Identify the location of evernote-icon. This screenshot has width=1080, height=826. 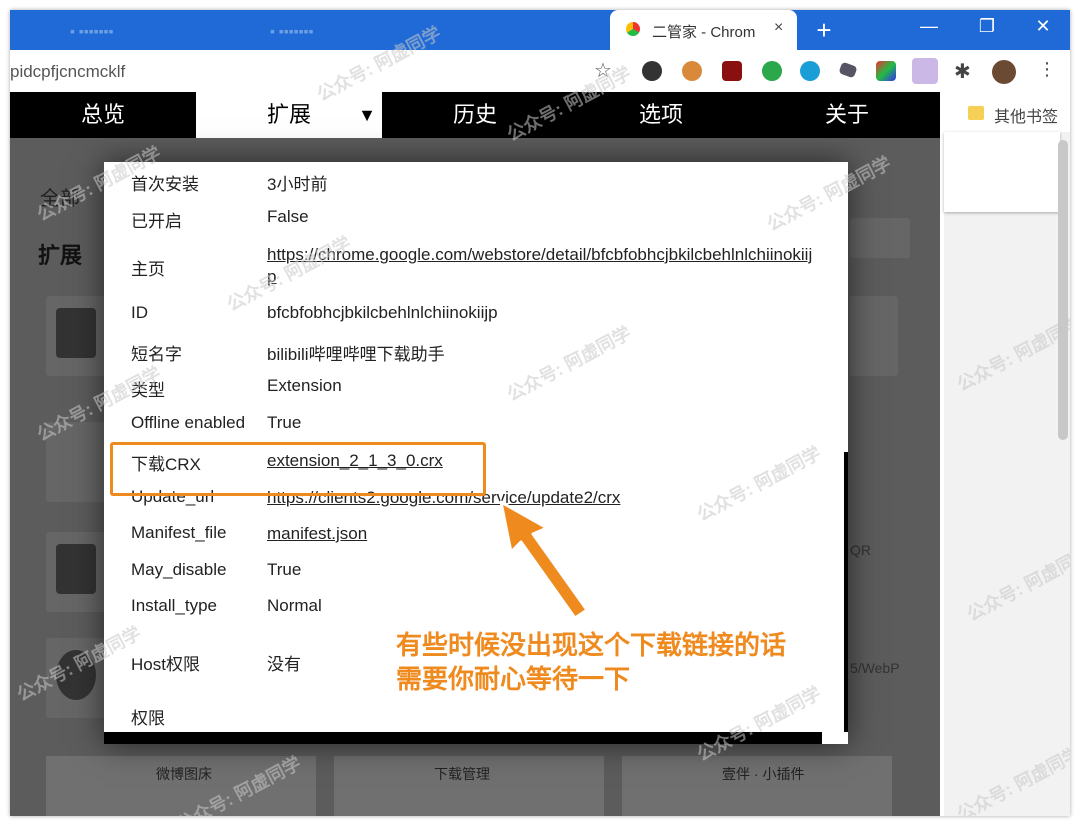
(772, 71).